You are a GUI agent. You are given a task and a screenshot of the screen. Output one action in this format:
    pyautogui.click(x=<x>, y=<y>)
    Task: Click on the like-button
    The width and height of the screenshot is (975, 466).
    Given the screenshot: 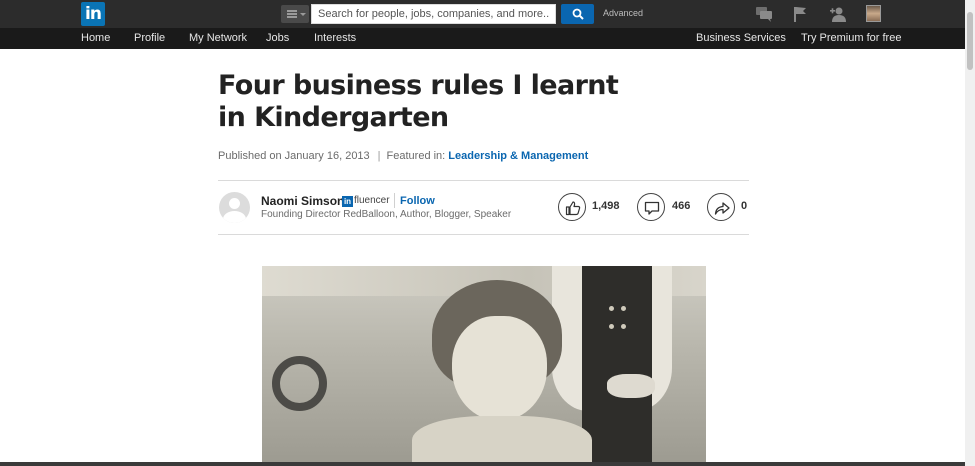 What is the action you would take?
    pyautogui.click(x=572, y=207)
    